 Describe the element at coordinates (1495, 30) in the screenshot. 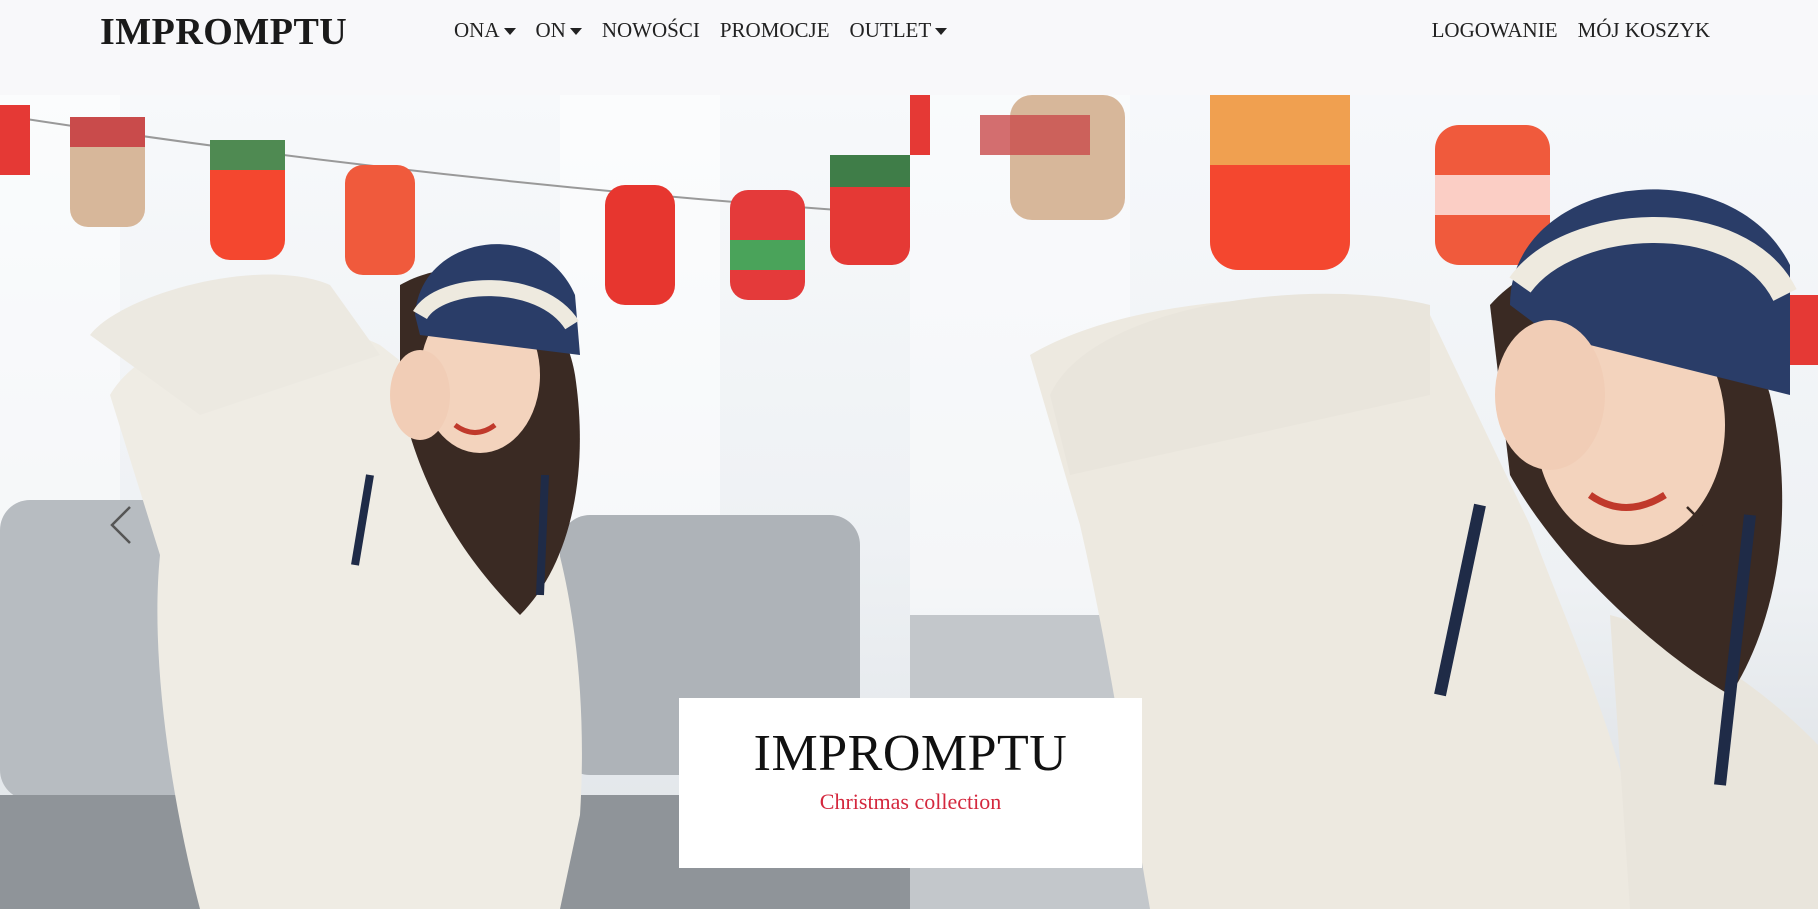

I see `login-link: LOGOWANIE` at that location.